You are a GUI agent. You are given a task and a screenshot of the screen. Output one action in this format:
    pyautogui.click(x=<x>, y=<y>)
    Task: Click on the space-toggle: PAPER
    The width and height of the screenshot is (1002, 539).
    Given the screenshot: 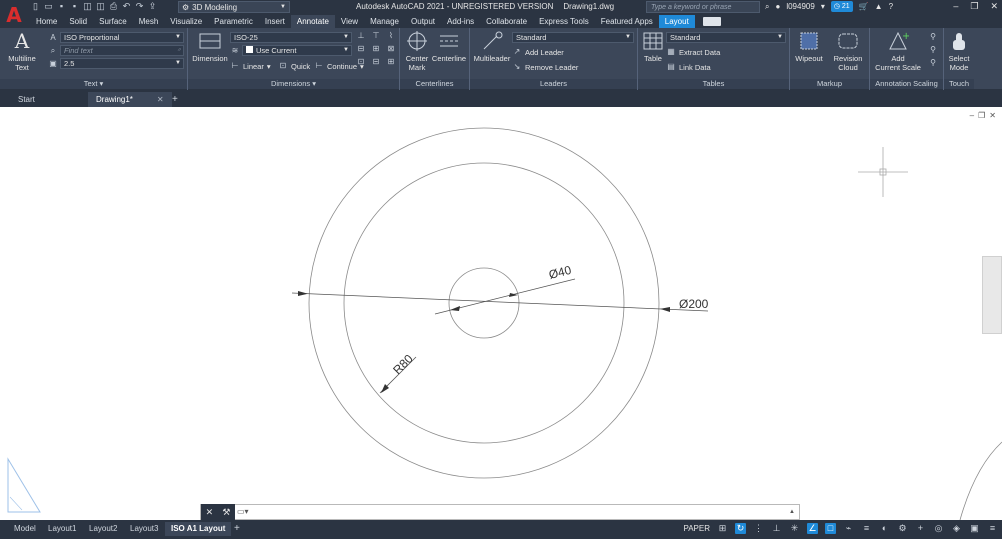 What is the action you would take?
    pyautogui.click(x=696, y=528)
    